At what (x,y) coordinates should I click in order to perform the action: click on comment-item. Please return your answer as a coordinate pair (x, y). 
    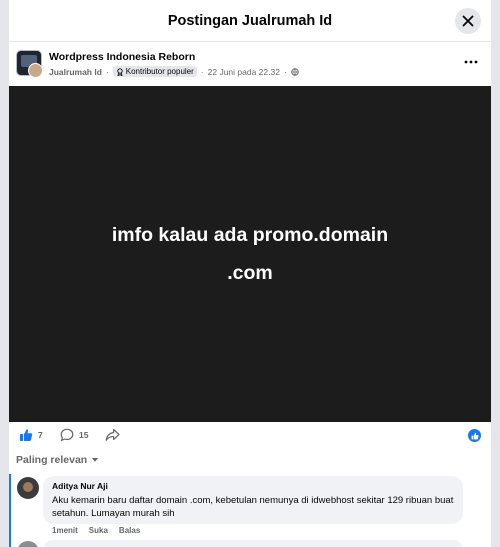
    Looking at the image, I should click on (250, 543).